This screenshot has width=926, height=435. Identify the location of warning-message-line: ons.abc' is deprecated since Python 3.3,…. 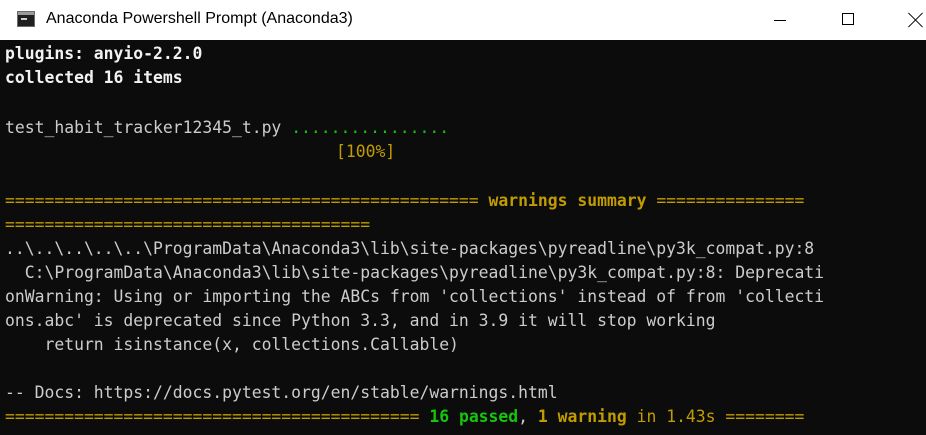
(360, 320).